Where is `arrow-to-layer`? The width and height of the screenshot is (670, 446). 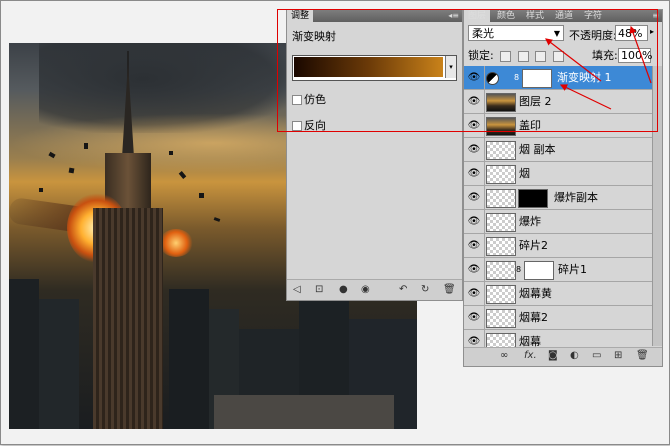 arrow-to-layer is located at coordinates (585, 97).